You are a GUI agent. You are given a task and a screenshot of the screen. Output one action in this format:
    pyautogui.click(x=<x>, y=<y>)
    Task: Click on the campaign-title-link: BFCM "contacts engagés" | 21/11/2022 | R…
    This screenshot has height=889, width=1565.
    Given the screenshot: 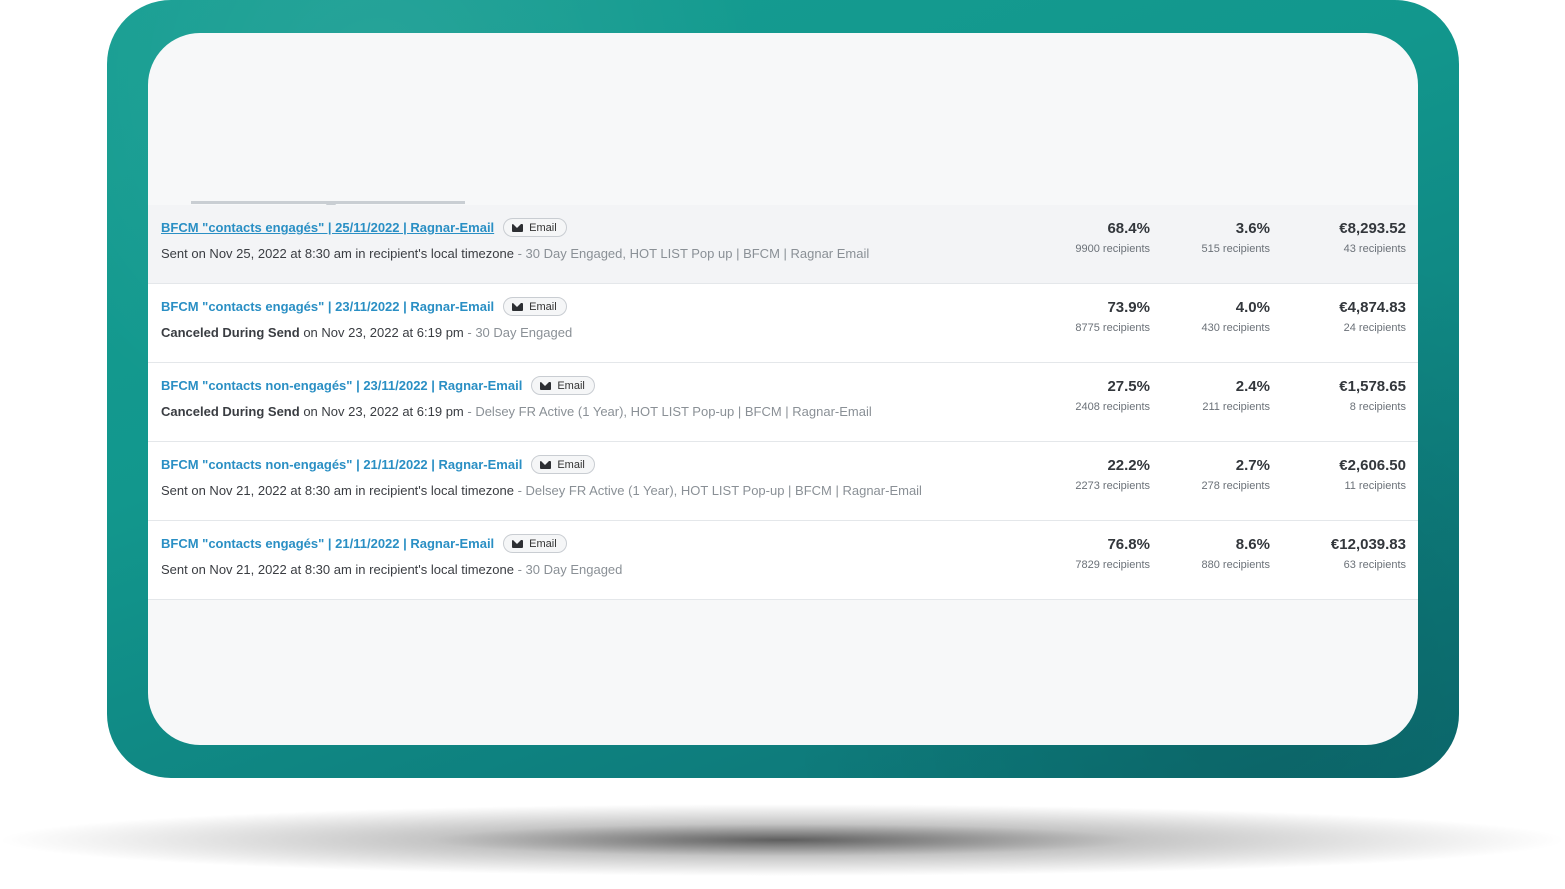 What is the action you would take?
    pyautogui.click(x=327, y=543)
    